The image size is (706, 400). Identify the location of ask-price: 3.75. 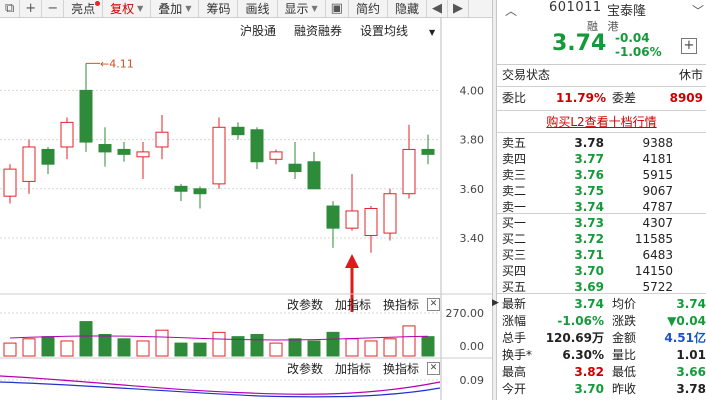
(589, 191).